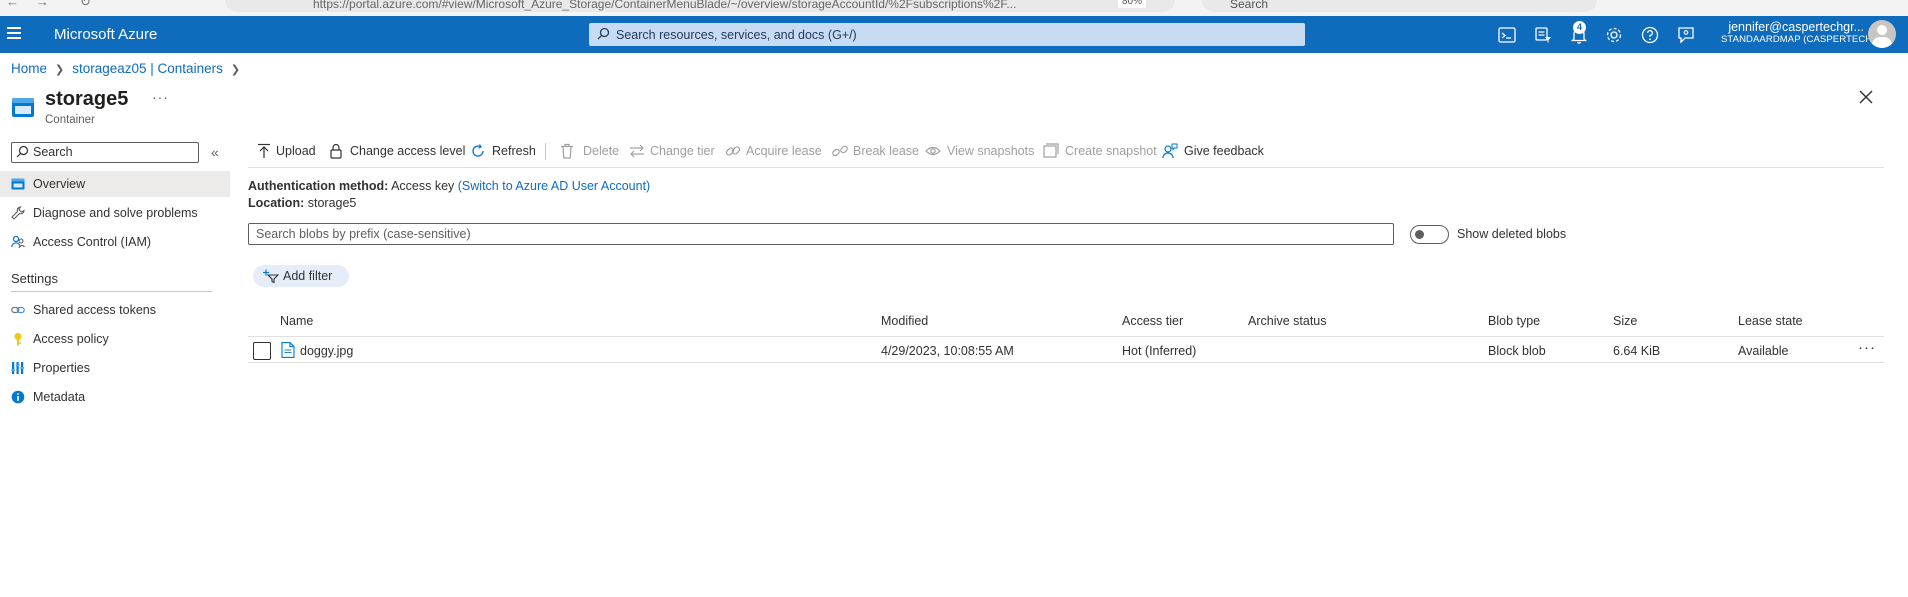 The height and width of the screenshot is (597, 1908). I want to click on change-tier-button: Change tier, so click(674, 151).